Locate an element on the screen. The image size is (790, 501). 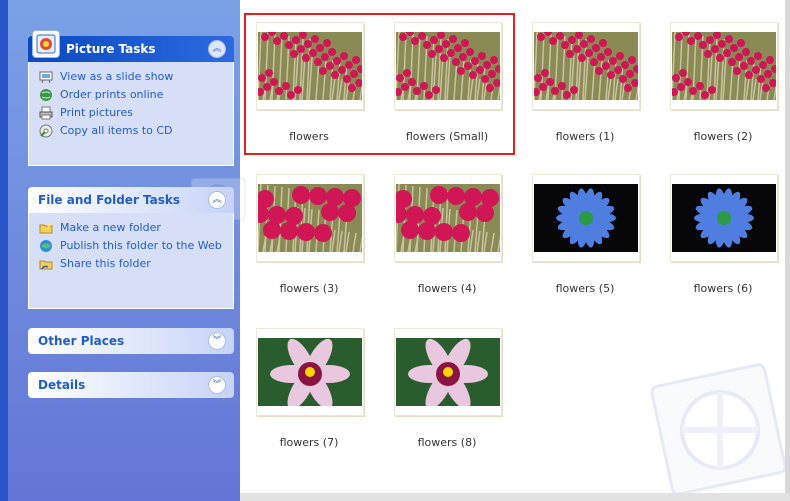
share-folder-icon is located at coordinates (46, 265).